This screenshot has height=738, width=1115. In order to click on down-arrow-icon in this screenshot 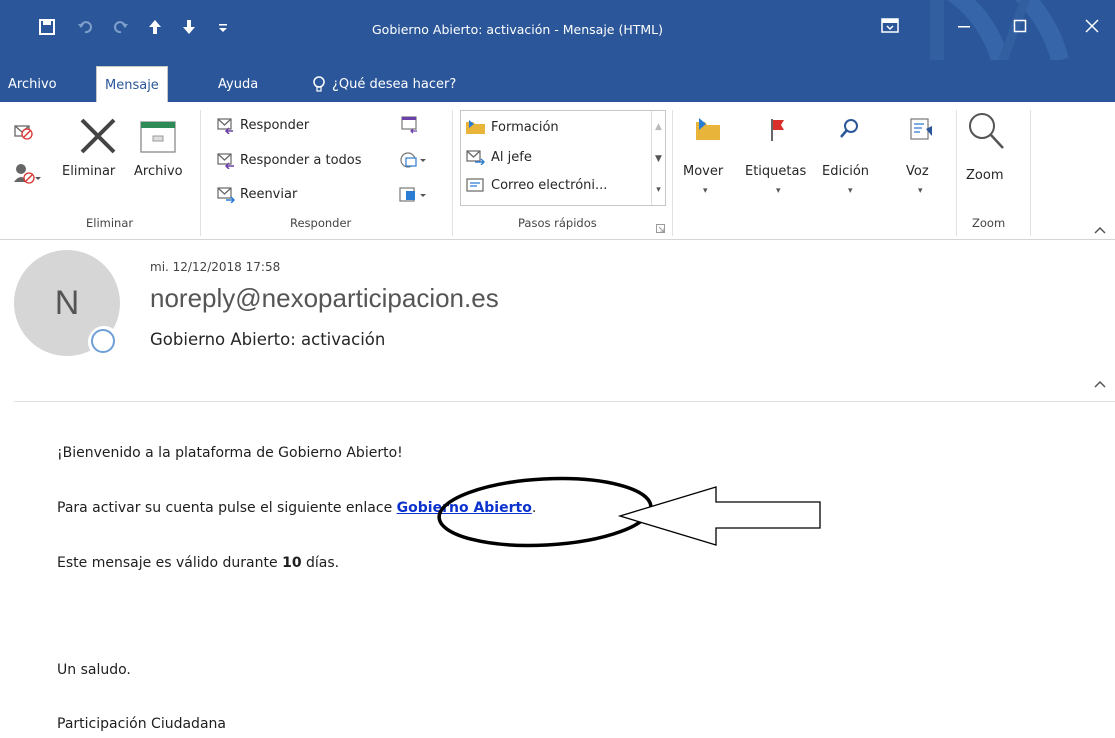, I will do `click(189, 27)`.